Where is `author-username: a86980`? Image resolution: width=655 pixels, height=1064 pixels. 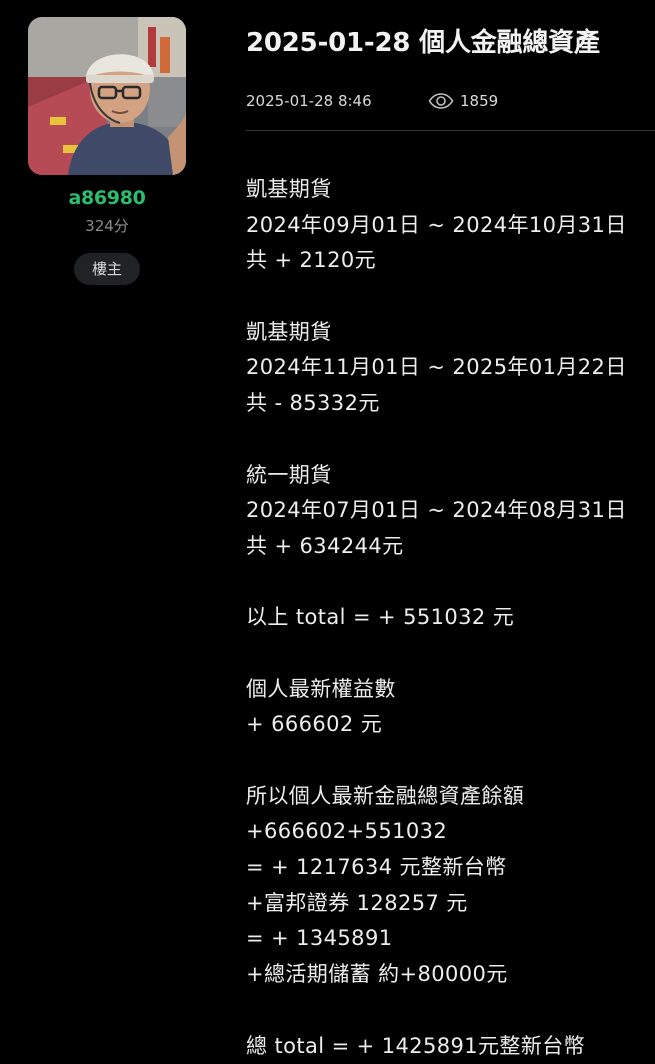
author-username: a86980 is located at coordinates (107, 198).